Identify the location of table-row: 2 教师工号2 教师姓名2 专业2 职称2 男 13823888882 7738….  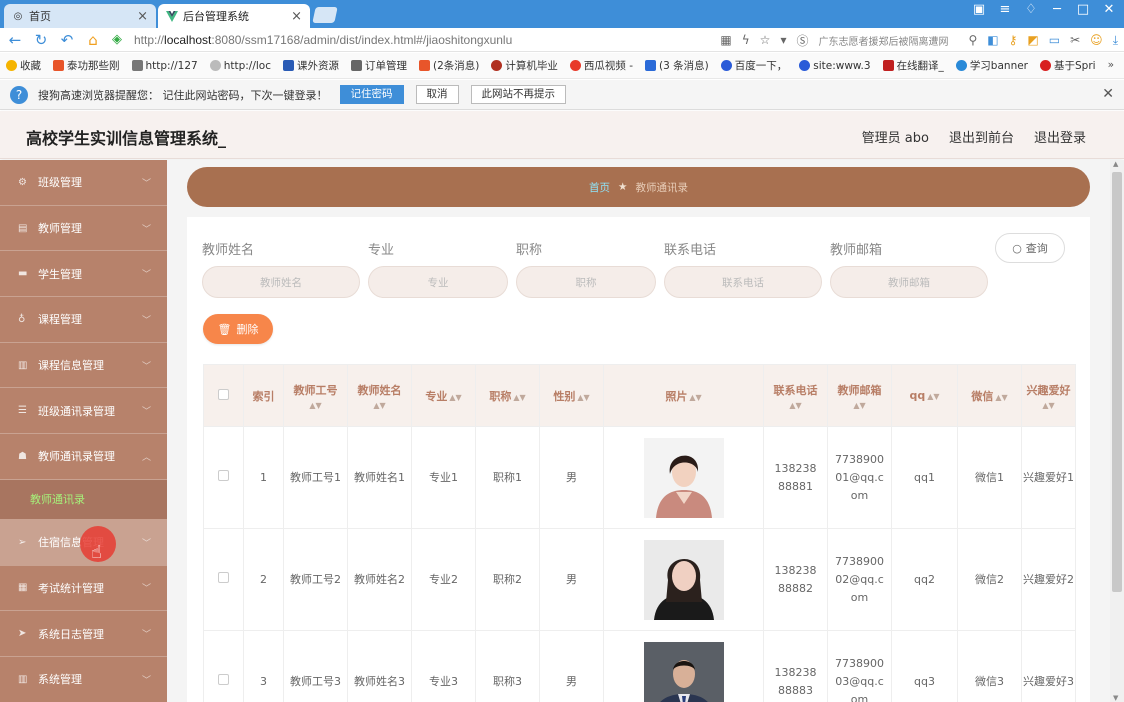
(639, 579).